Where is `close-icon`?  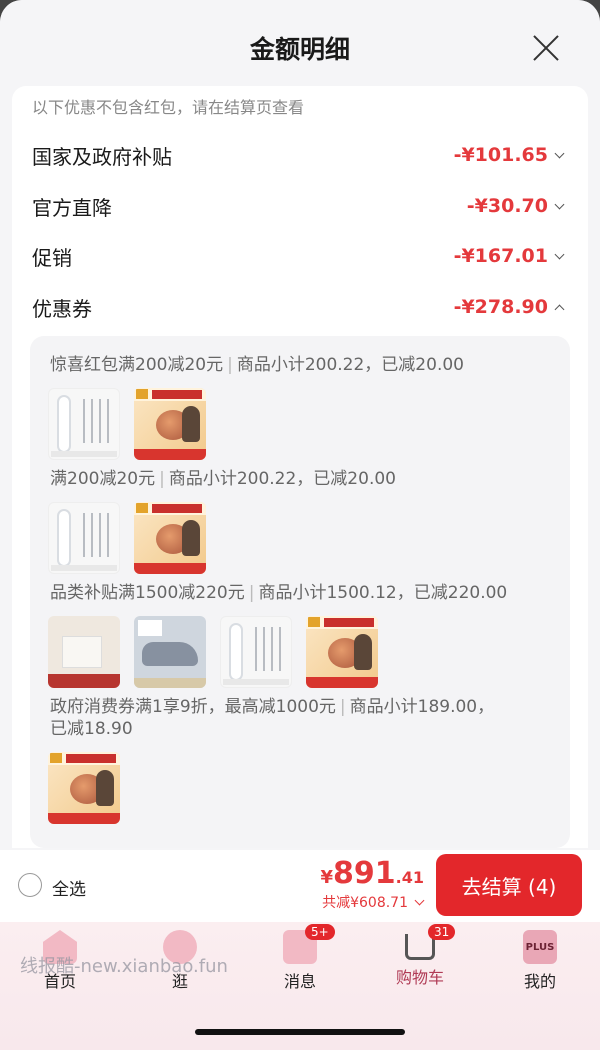 close-icon is located at coordinates (546, 48).